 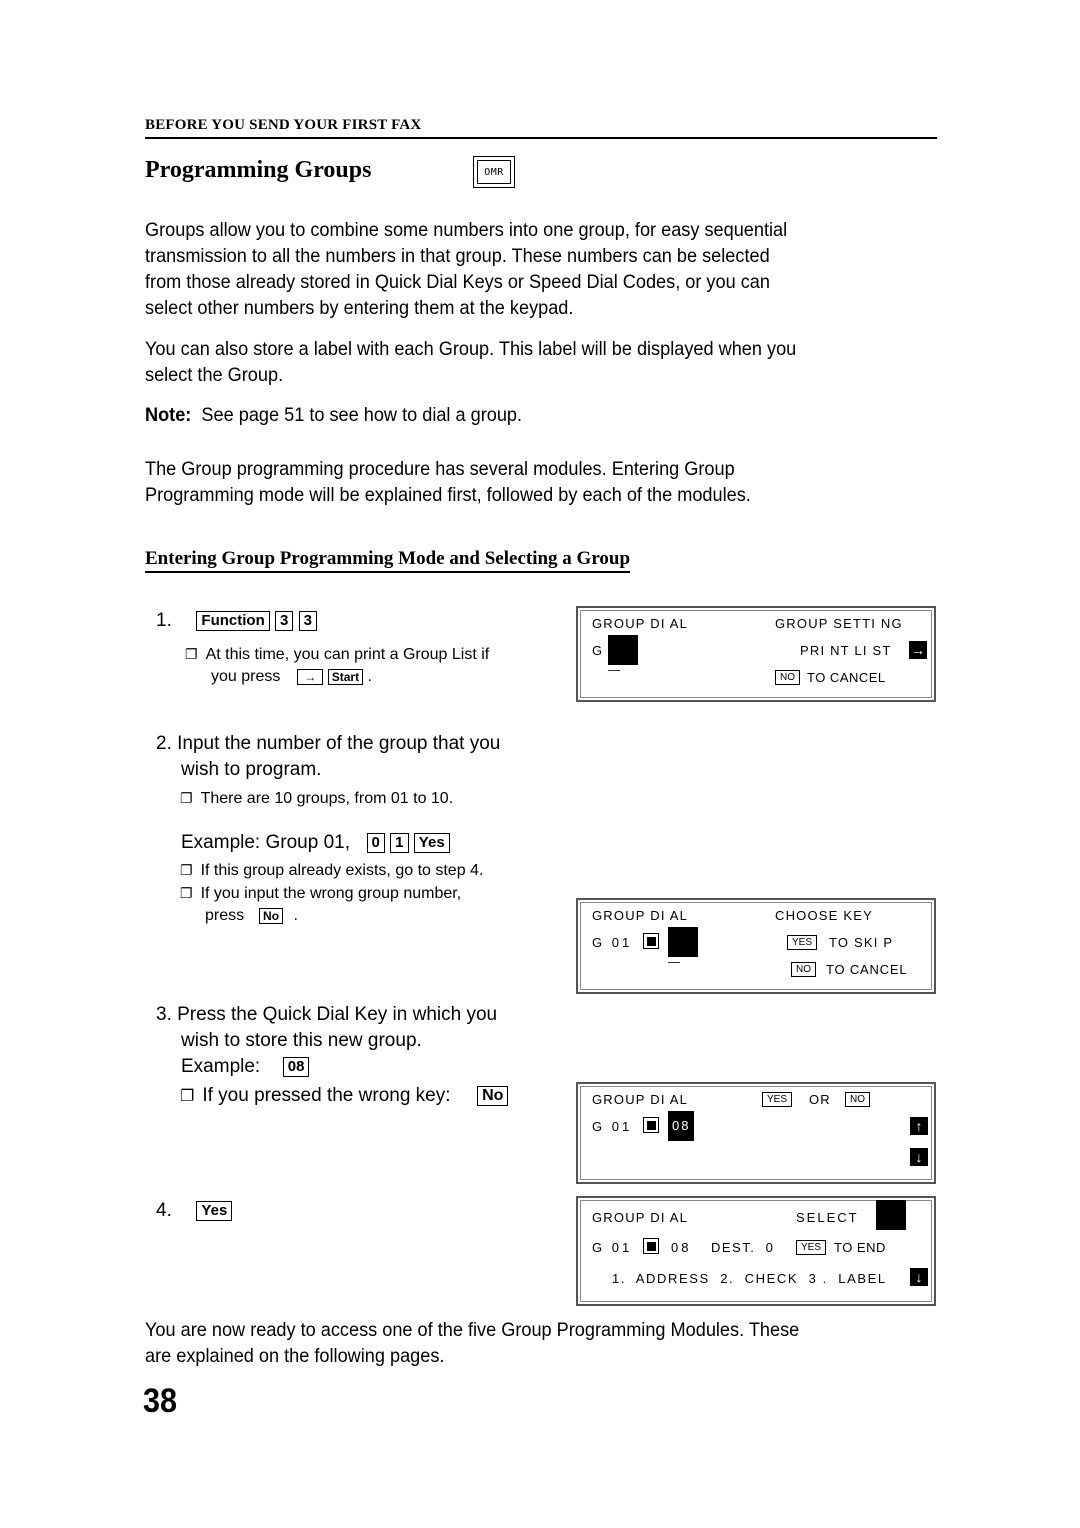 I want to click on lcd-display-3: GROUP DI AL YES OR NO G 01 08 ↑ ↓, so click(x=756, y=1133).